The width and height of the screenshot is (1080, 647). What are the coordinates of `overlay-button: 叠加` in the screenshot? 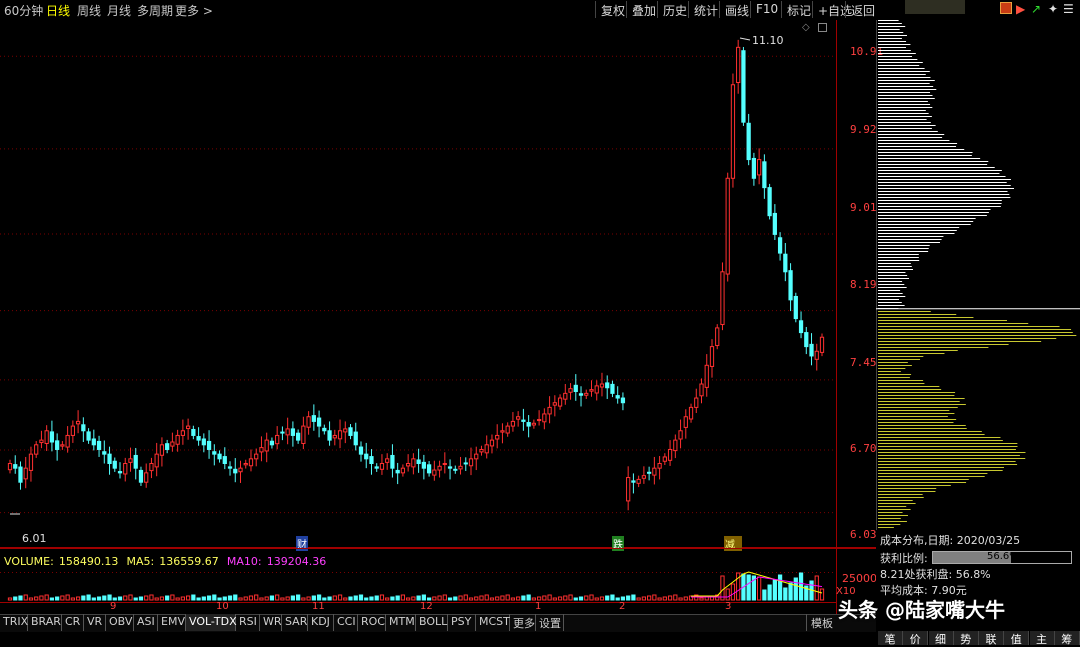 It's located at (643, 9).